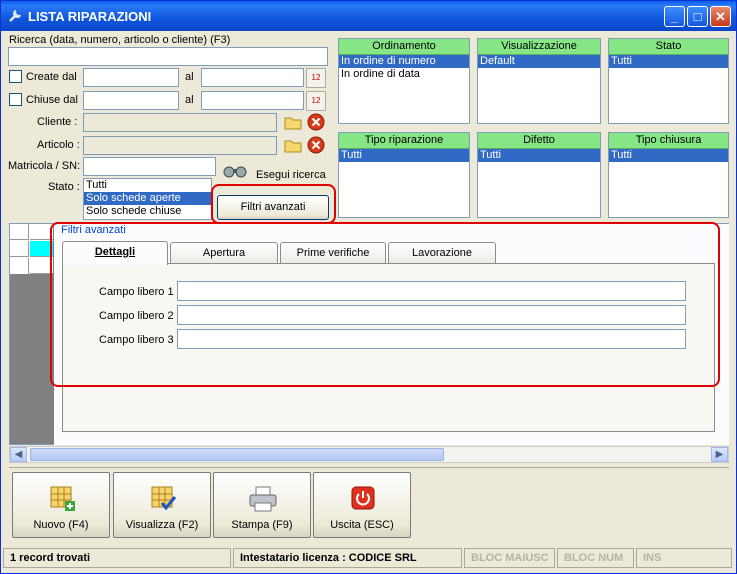 The image size is (737, 574). Describe the element at coordinates (58, 145) in the screenshot. I see `article-label: Articolo :` at that location.